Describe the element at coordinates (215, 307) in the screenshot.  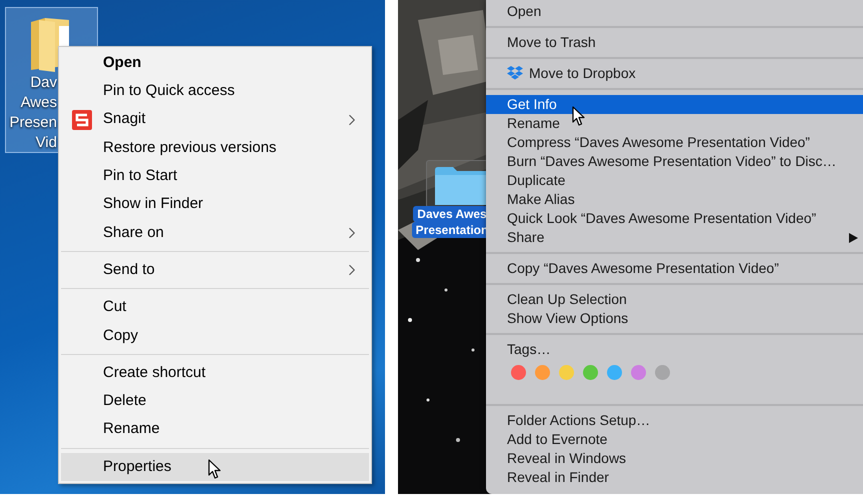
I see `menu-item: Cut` at that location.